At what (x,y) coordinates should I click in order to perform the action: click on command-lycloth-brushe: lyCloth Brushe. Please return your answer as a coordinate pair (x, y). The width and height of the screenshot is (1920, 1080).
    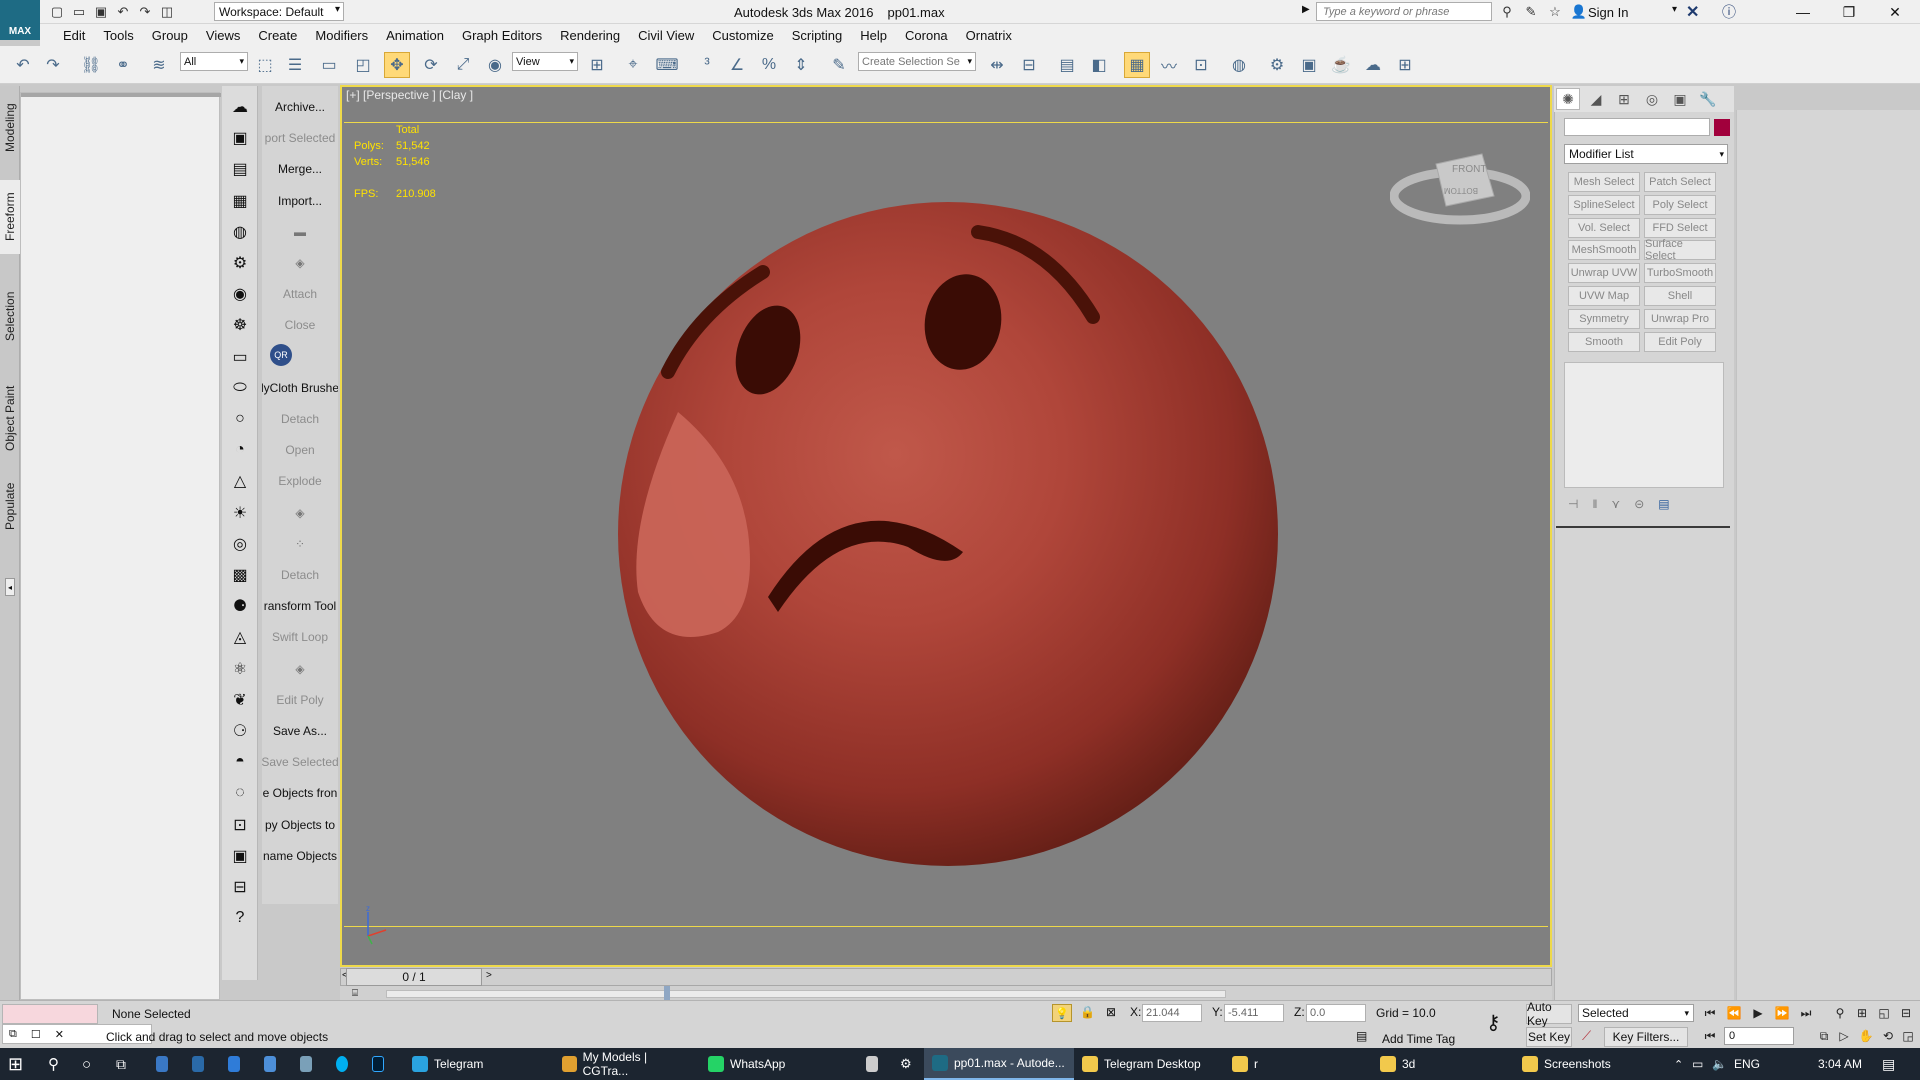
    Looking at the image, I should click on (300, 388).